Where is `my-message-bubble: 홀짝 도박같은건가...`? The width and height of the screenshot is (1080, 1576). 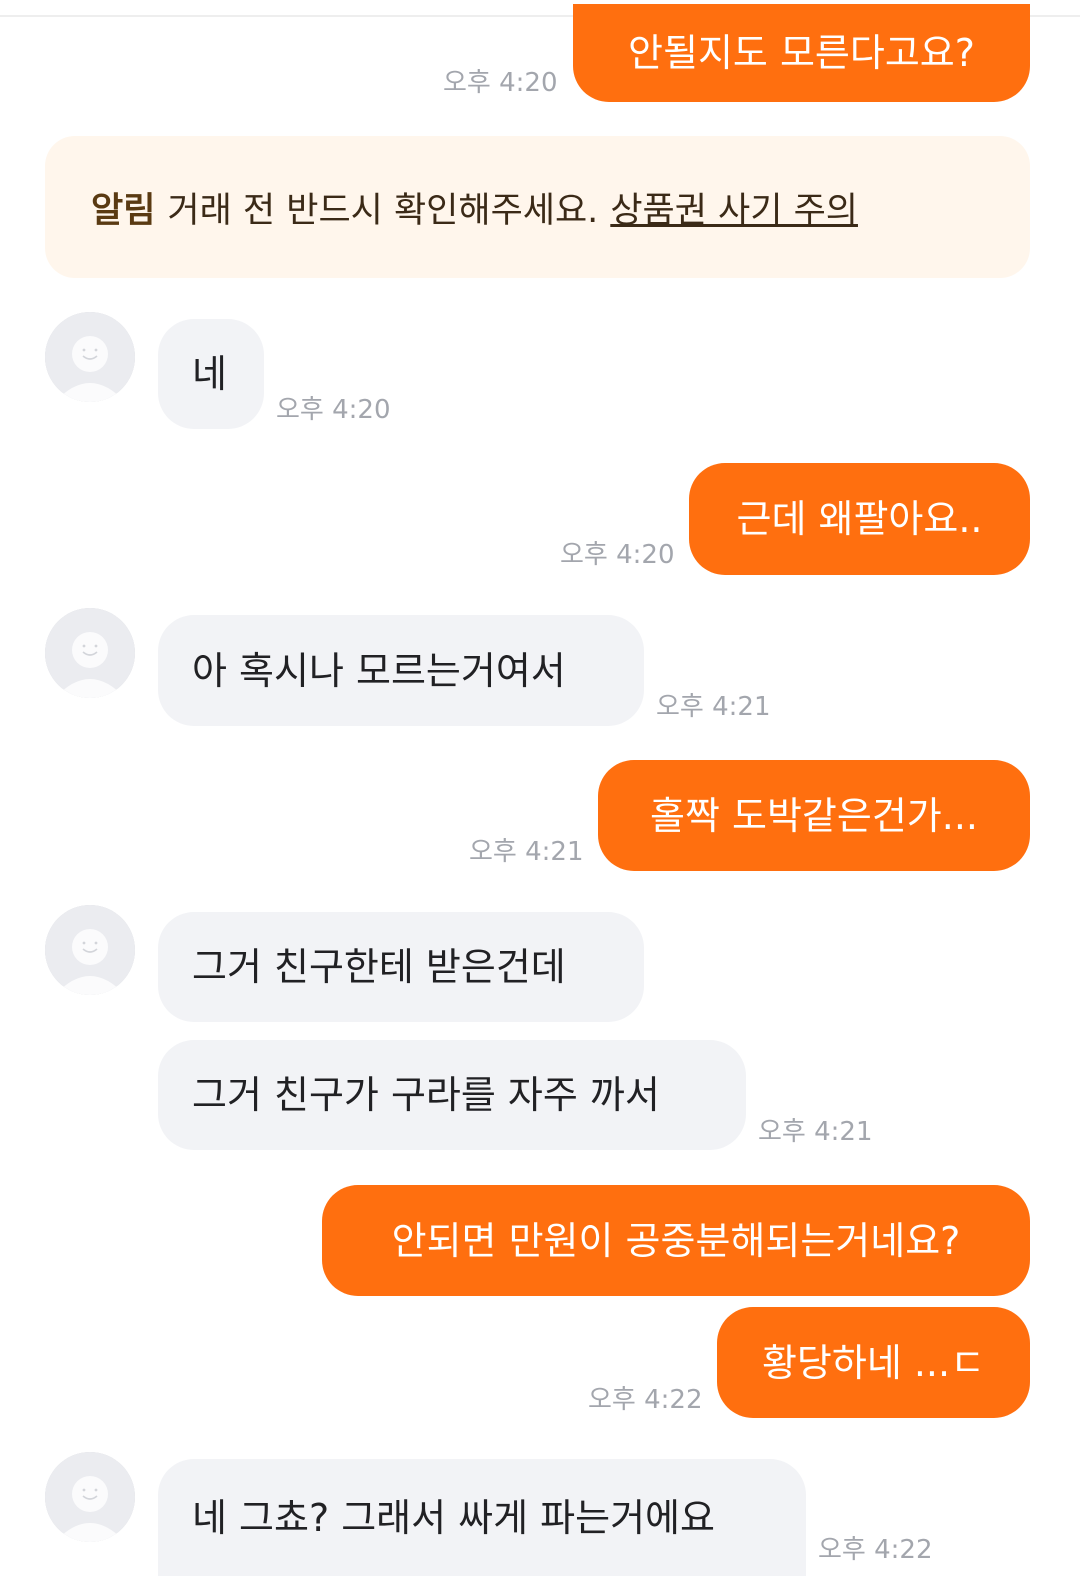
my-message-bubble: 홀짝 도박같은건가... is located at coordinates (814, 815).